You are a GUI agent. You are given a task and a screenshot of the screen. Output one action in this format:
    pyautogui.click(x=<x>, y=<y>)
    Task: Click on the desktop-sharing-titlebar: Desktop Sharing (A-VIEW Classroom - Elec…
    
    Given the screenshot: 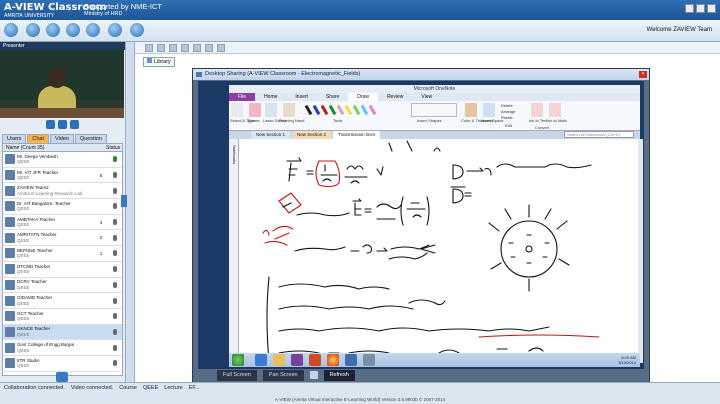 What is the action you would take?
    pyautogui.click(x=421, y=74)
    